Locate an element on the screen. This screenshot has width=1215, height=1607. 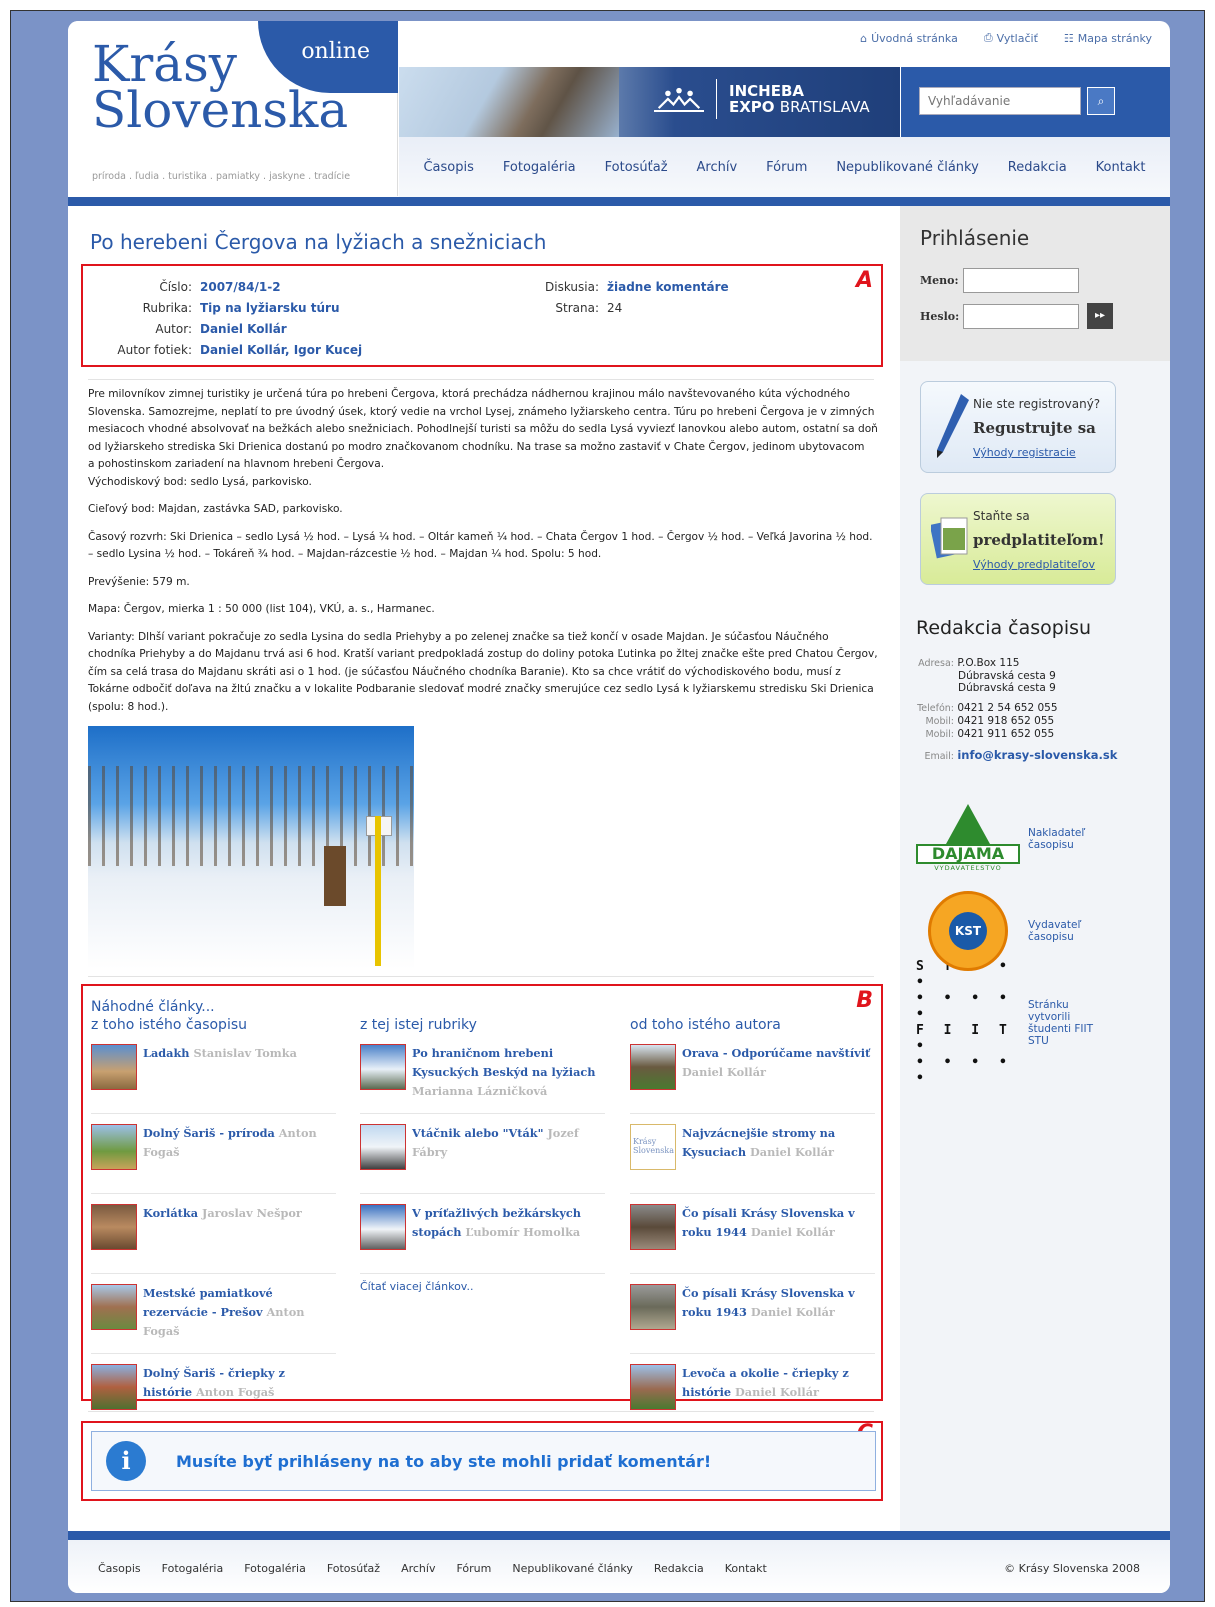
page-number: 24 is located at coordinates (615, 307).